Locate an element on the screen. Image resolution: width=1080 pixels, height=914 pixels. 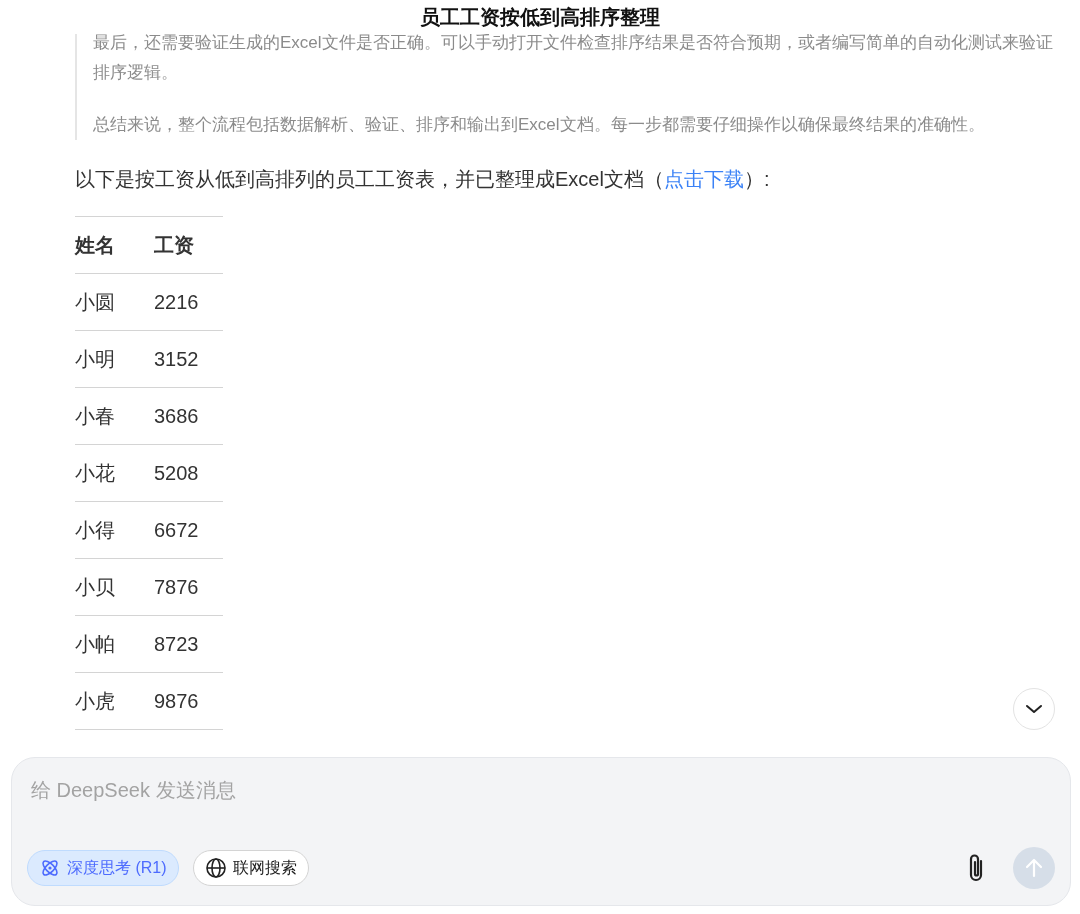
column-header: 工资 is located at coordinates (188, 245).